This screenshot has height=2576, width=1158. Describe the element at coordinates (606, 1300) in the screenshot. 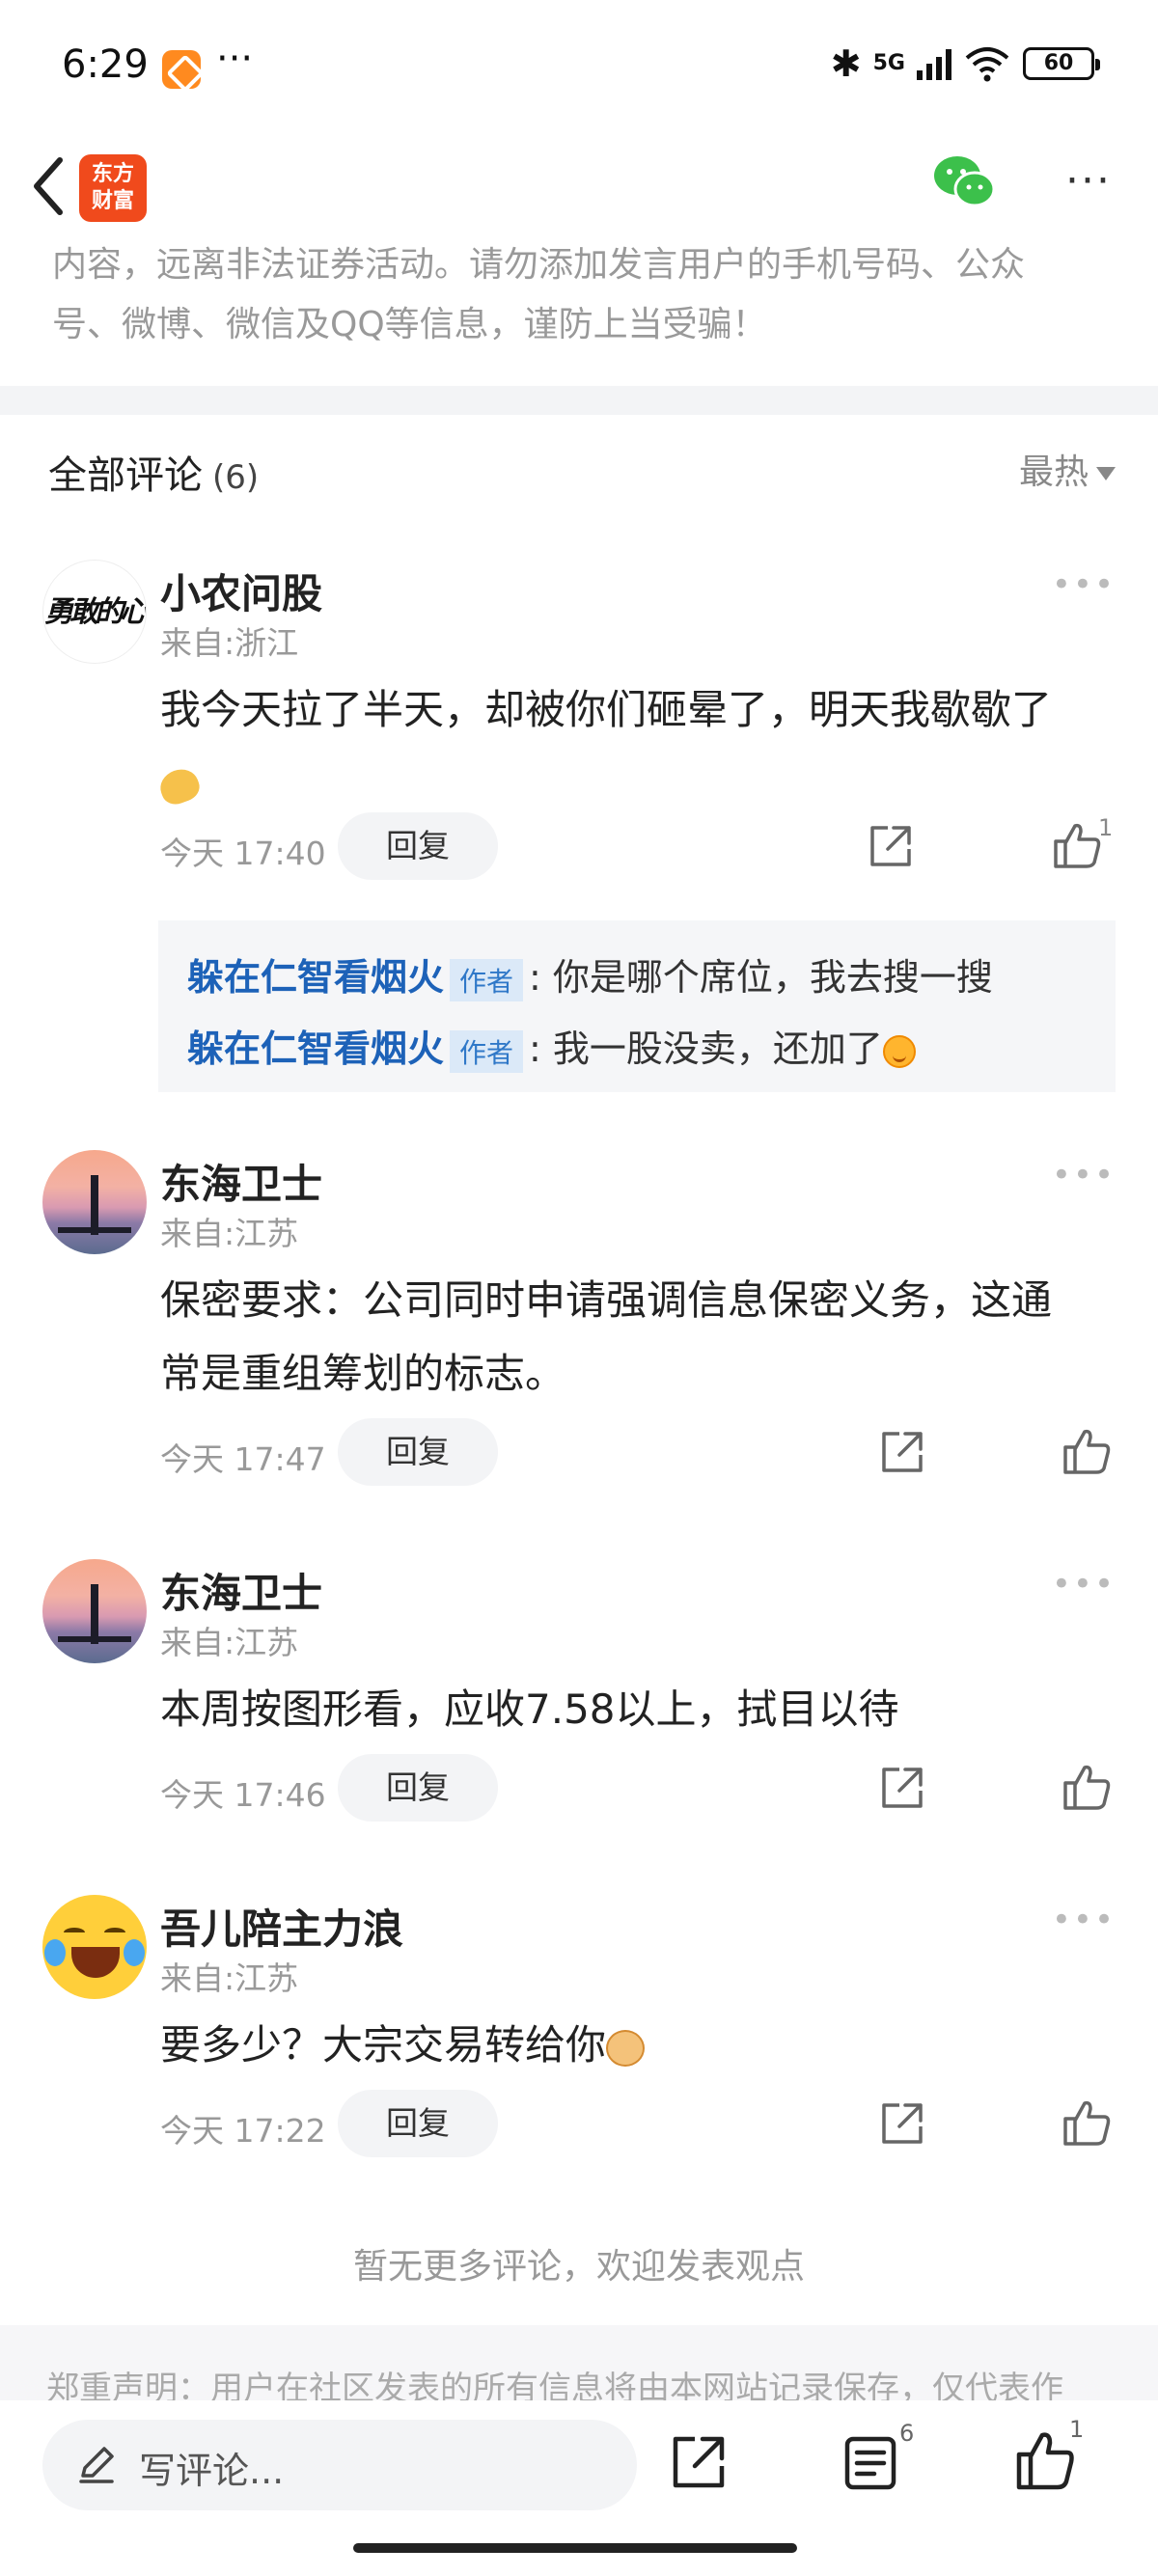

I see `comment-text-line-1: 保密要求：公司同时申请强调信息保密义务，这通` at that location.